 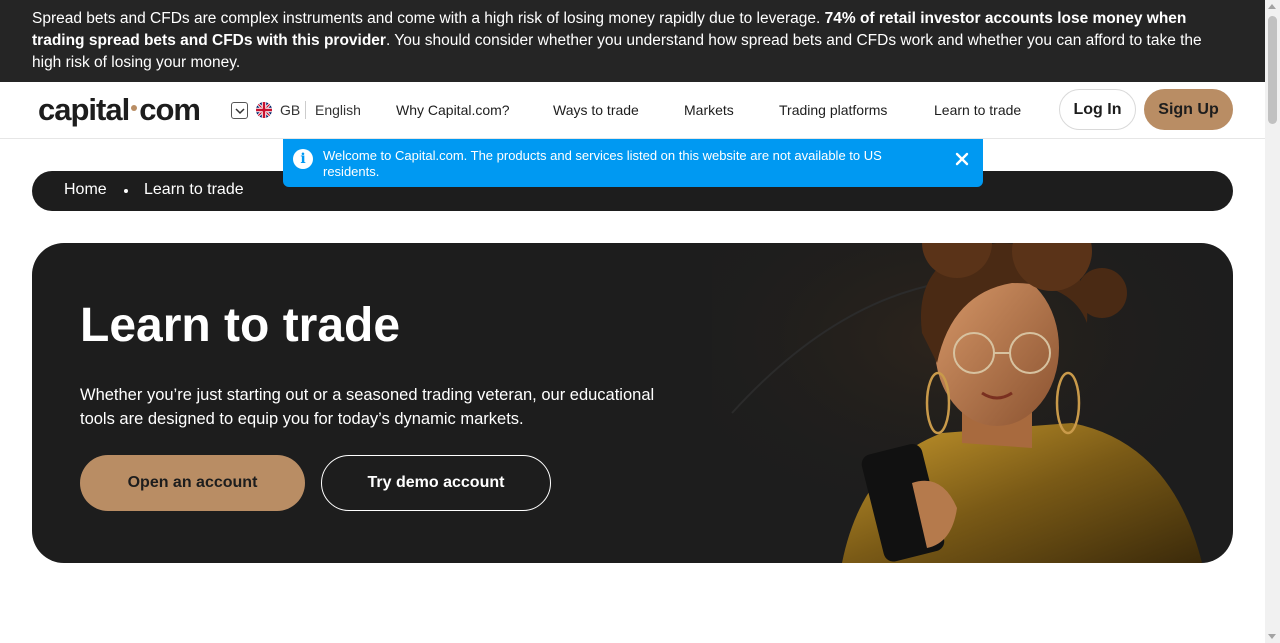 I want to click on breadcrumb-separator, so click(x=126, y=191).